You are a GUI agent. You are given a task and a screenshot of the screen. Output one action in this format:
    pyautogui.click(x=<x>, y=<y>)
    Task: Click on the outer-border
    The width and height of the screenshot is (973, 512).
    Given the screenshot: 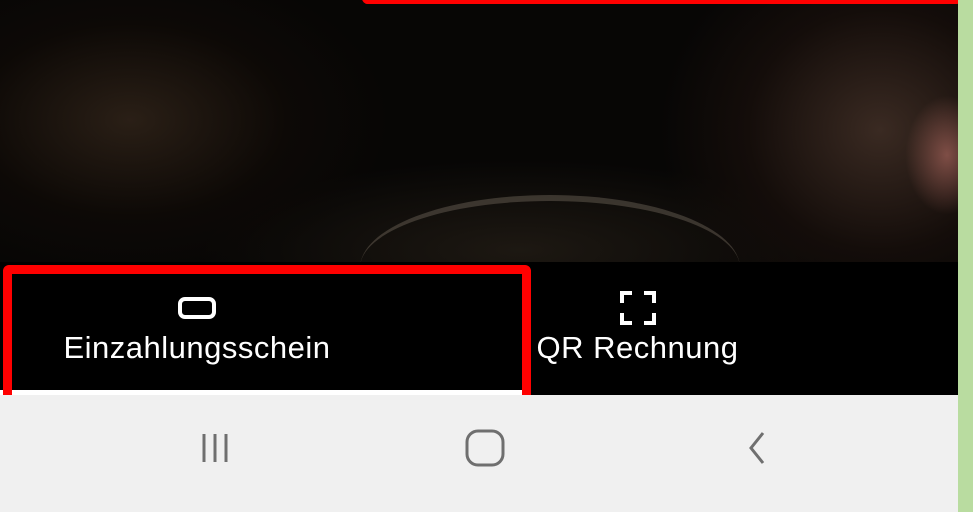 What is the action you would take?
    pyautogui.click(x=965, y=256)
    